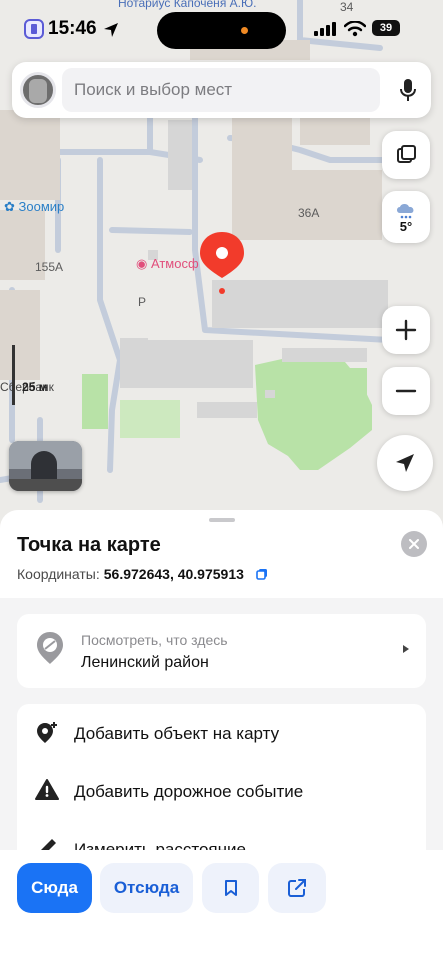  I want to click on location-pin-icon, so click(222, 263).